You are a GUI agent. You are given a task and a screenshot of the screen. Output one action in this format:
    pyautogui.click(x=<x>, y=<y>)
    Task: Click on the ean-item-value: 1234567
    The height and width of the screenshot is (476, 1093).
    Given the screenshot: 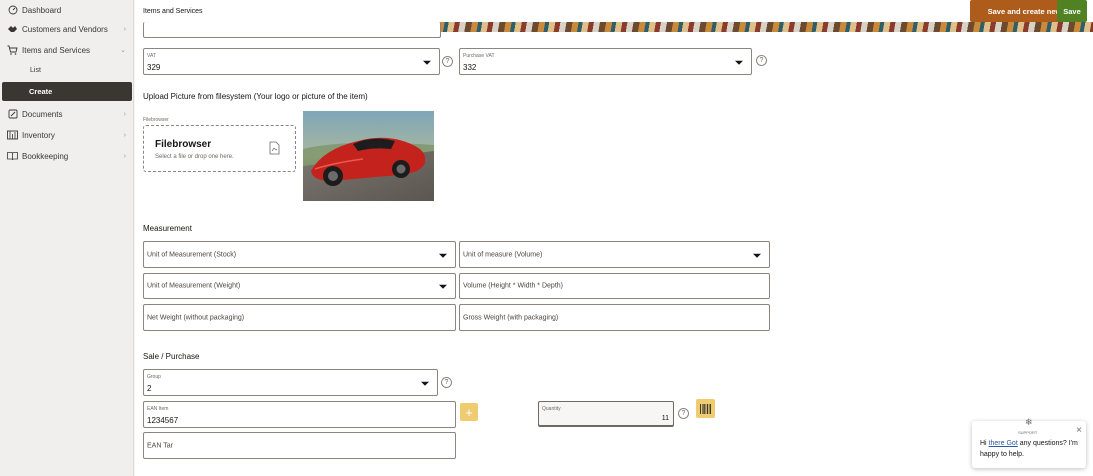 What is the action you would take?
    pyautogui.click(x=163, y=420)
    